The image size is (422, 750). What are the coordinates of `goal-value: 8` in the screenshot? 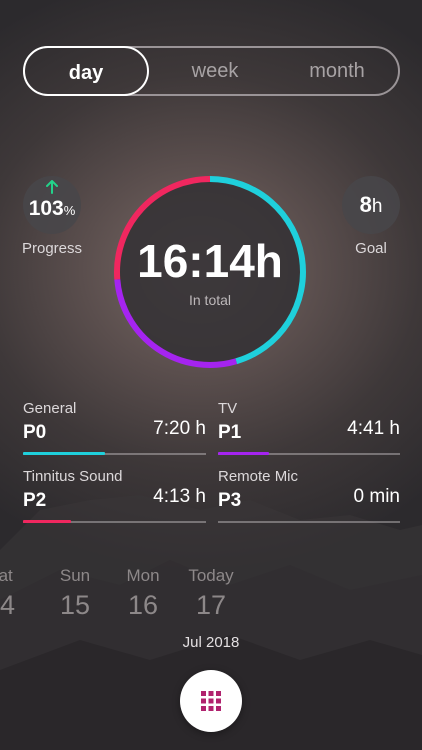 It's located at (365, 204).